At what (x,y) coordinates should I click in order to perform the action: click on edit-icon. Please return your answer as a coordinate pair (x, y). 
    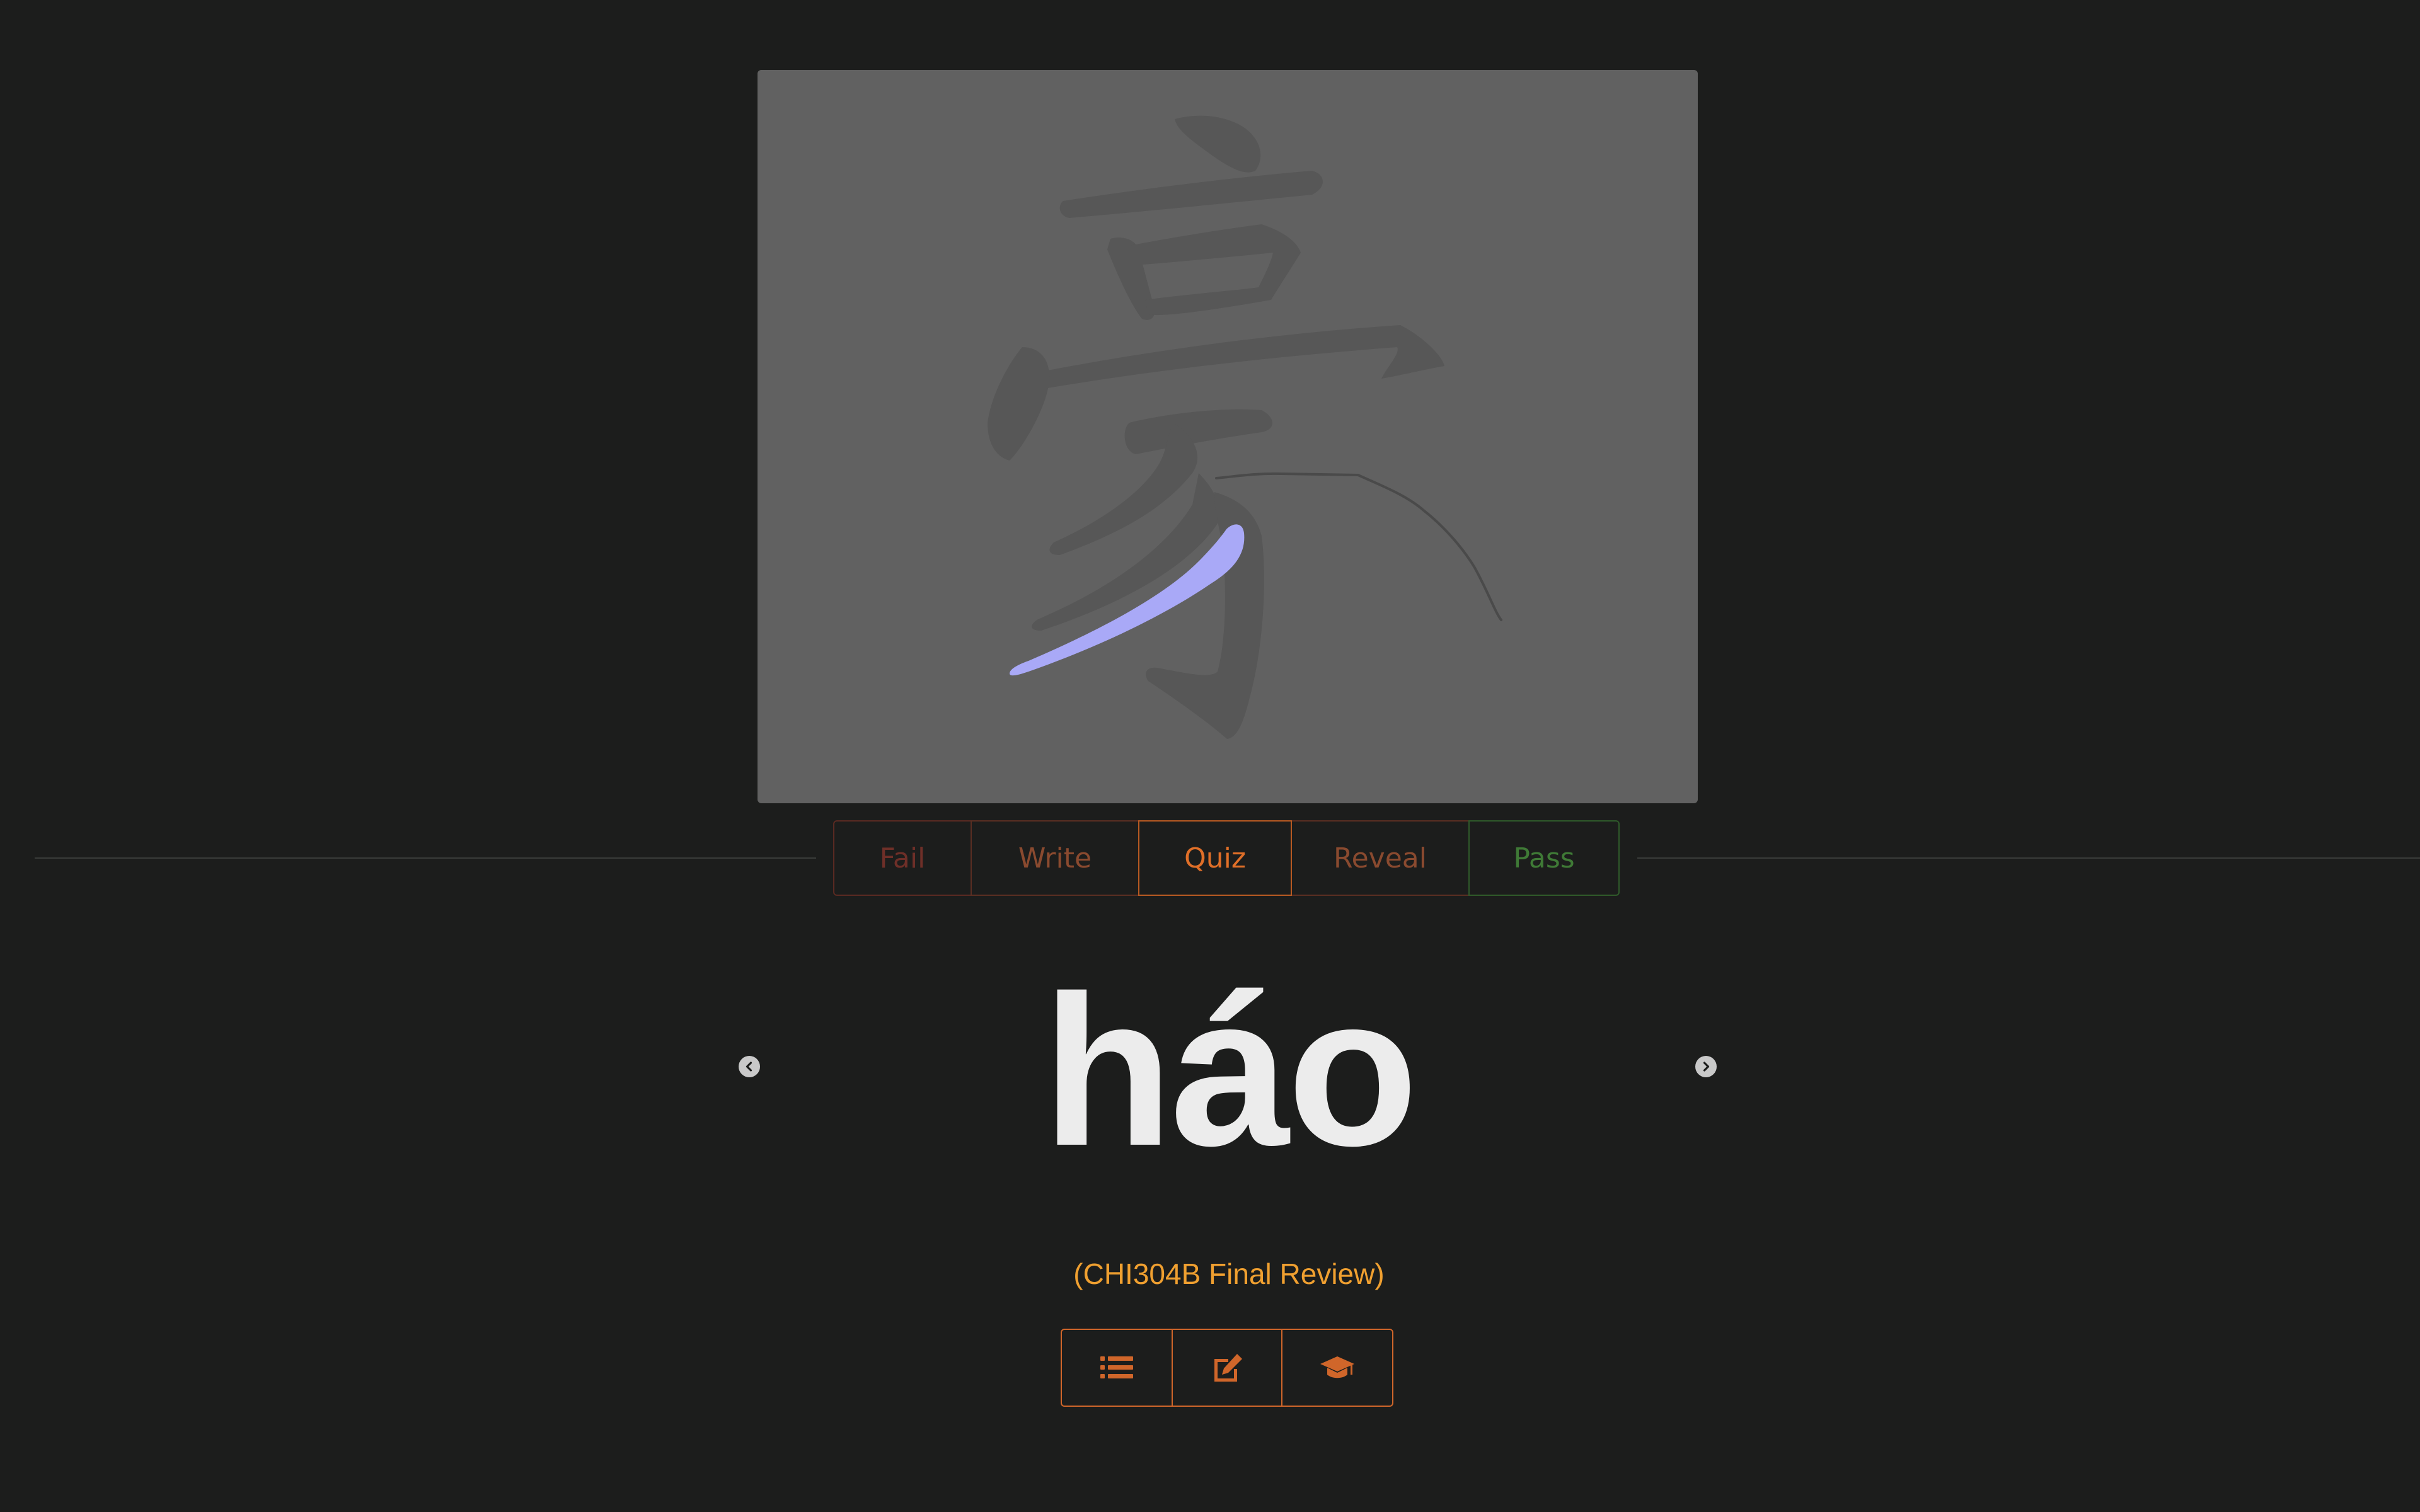
    Looking at the image, I should click on (1228, 1368).